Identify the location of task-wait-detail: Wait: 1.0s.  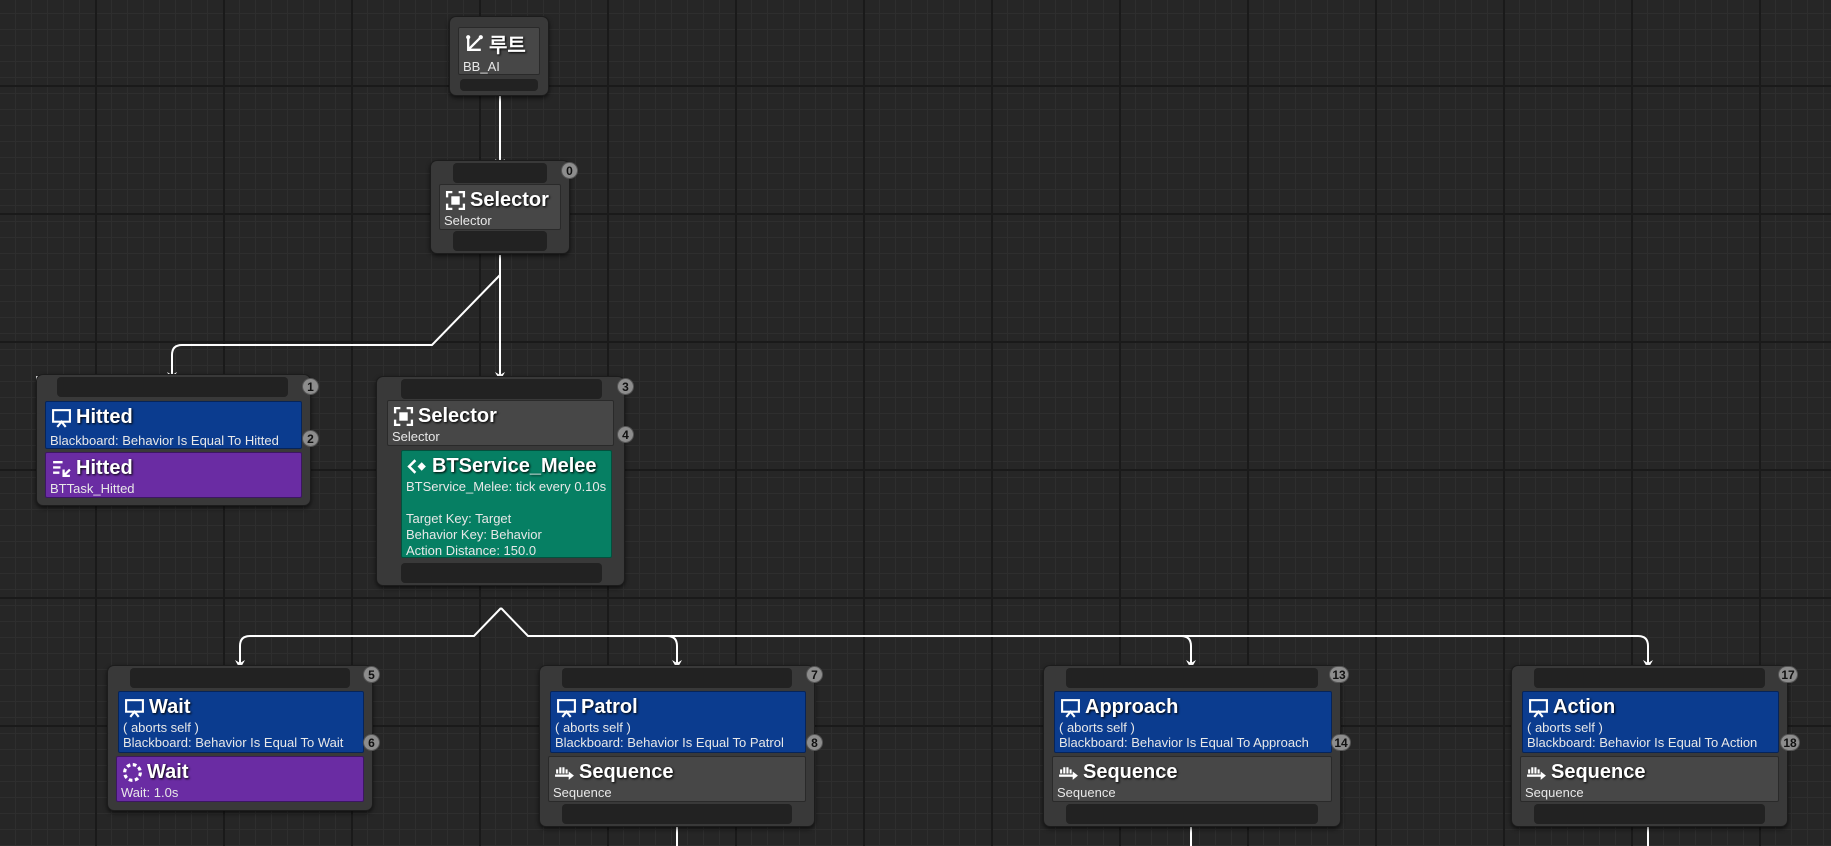
(150, 792).